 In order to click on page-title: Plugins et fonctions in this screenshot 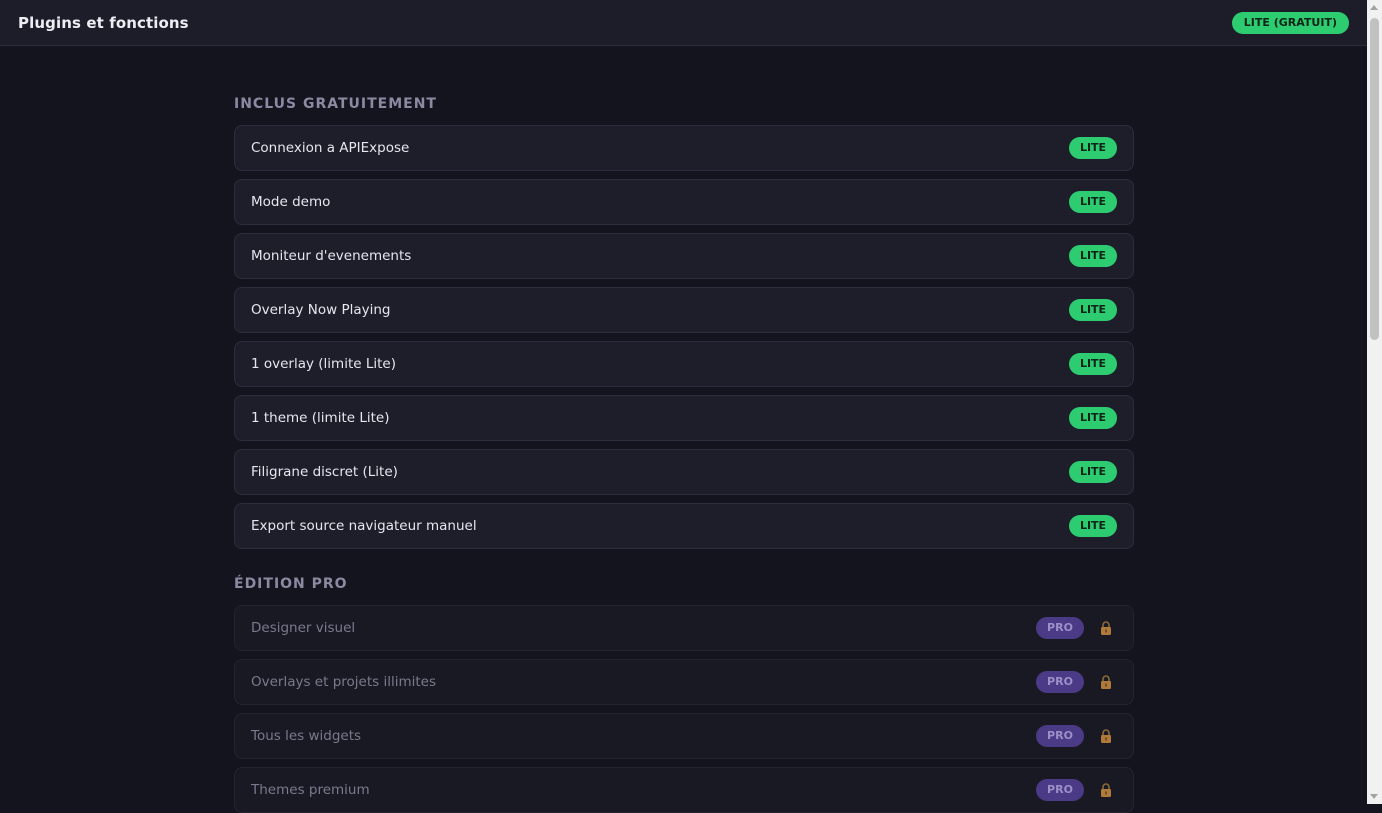, I will do `click(103, 23)`.